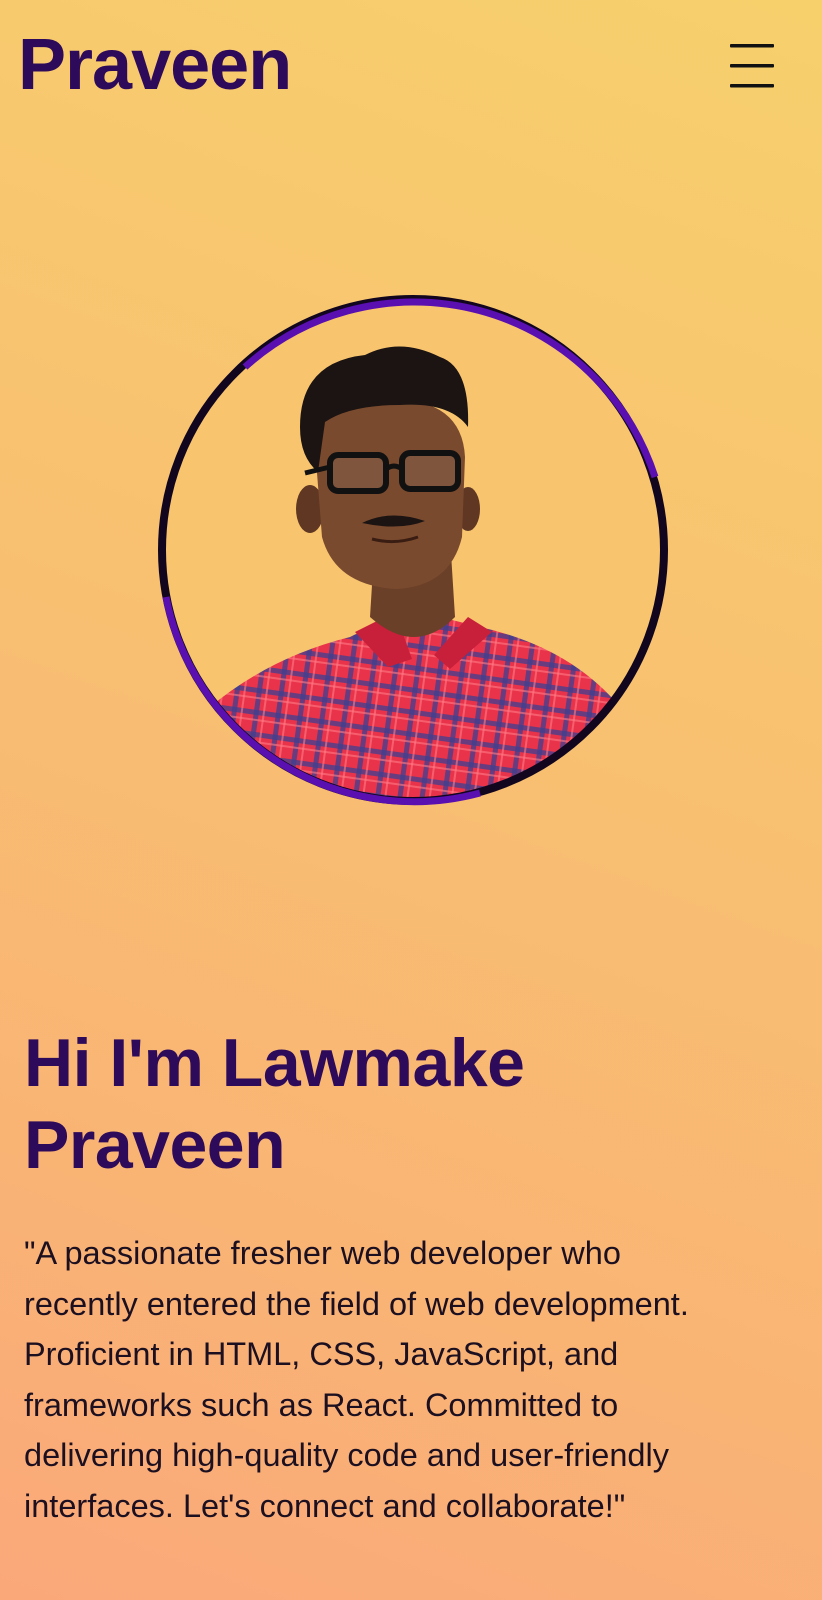 This screenshot has width=822, height=1600. Describe the element at coordinates (274, 1063) in the screenshot. I see `hero-title-line: Hi I'm Lawmake` at that location.